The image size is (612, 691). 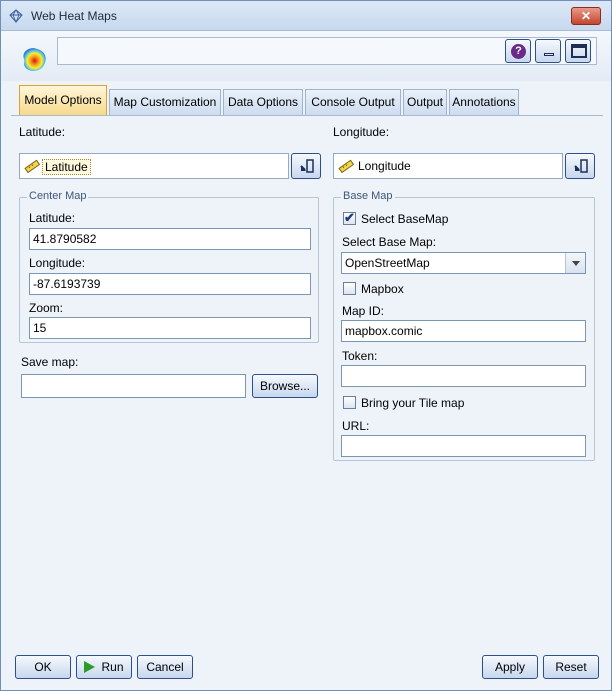 I want to click on latitude-field-value: Latitude, so click(x=66, y=167).